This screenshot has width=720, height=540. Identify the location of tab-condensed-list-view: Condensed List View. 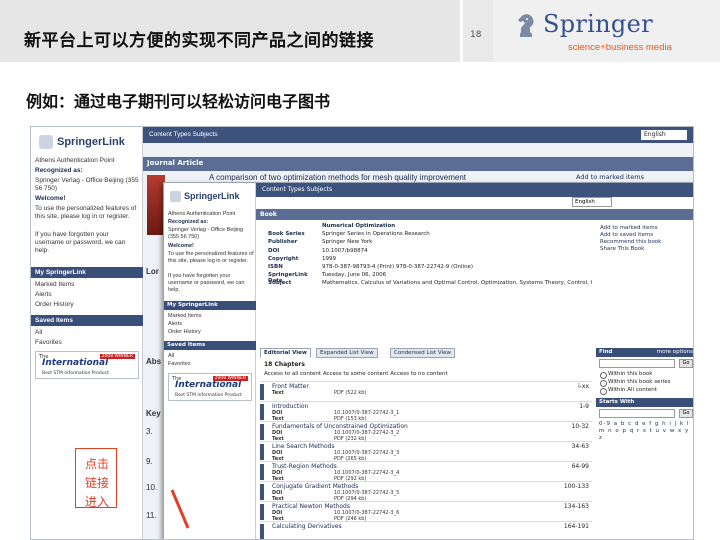
(422, 353).